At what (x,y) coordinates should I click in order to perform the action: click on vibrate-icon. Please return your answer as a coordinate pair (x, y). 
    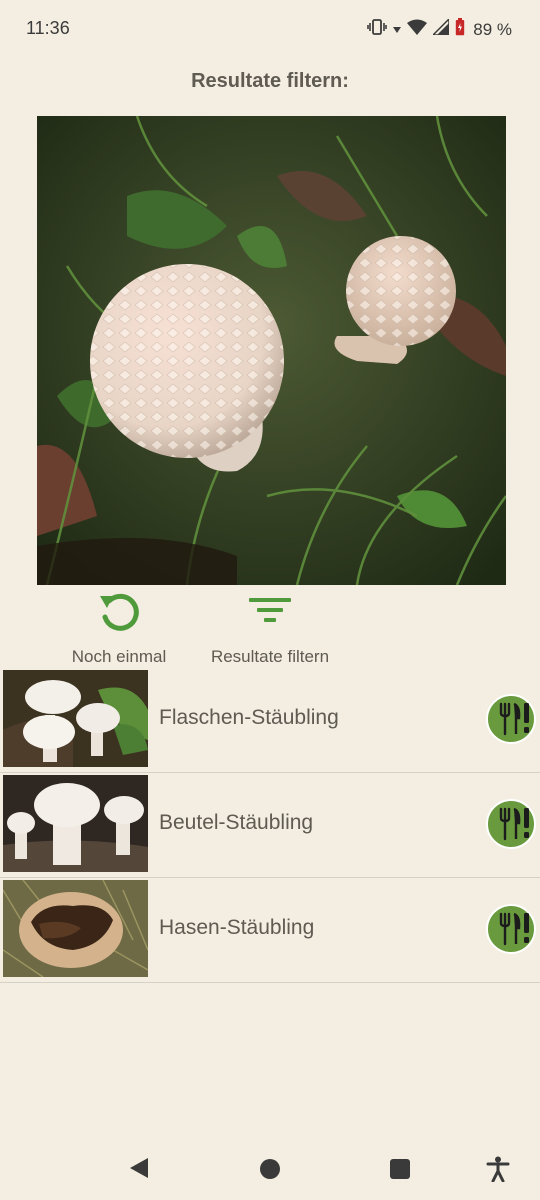
    Looking at the image, I should click on (377, 29).